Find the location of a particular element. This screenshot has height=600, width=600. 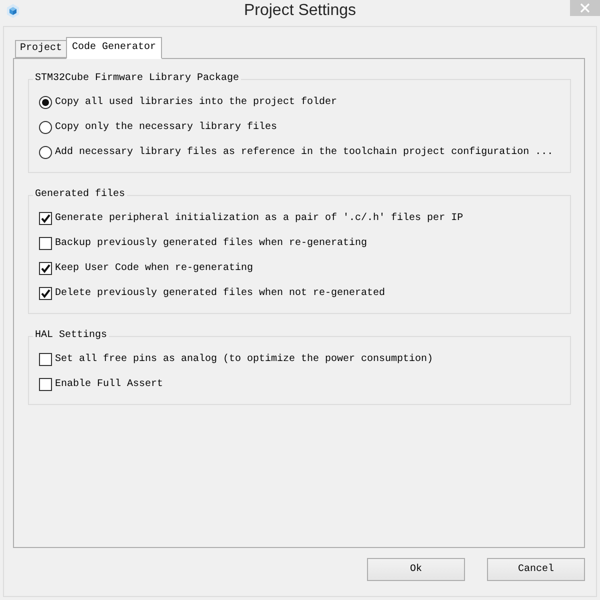

tab: Project is located at coordinates (41, 49).